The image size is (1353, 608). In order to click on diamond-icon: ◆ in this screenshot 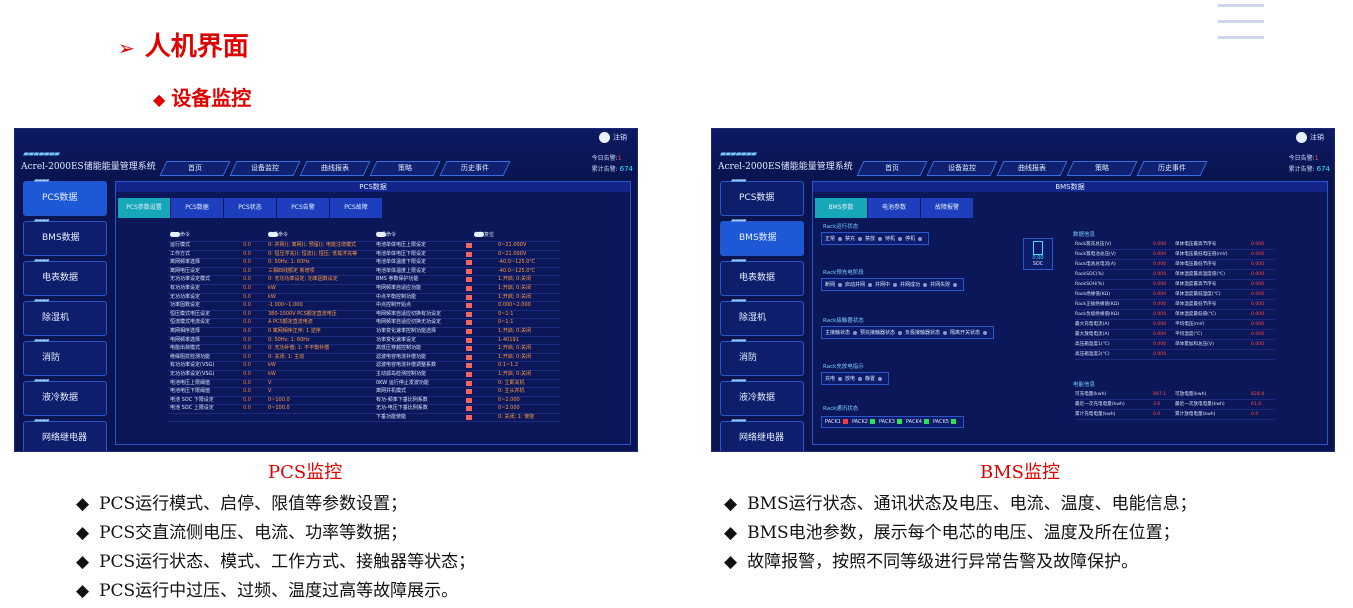, I will do `click(83, 591)`.